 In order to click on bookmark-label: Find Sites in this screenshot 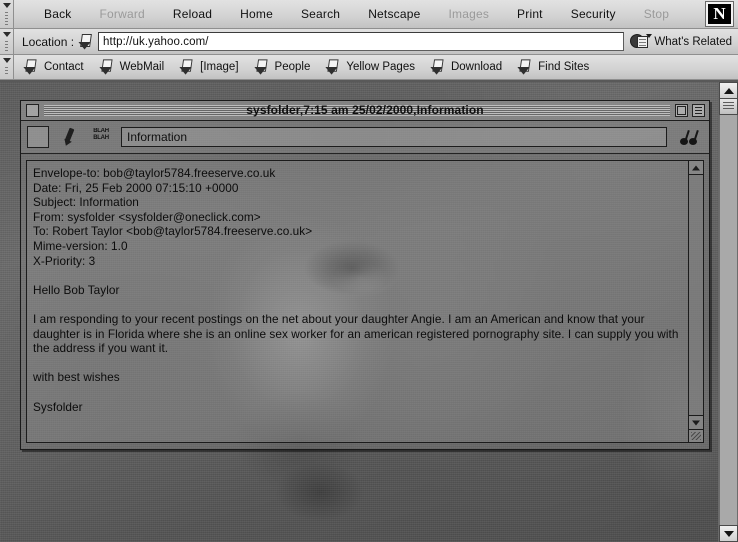, I will do `click(564, 67)`.